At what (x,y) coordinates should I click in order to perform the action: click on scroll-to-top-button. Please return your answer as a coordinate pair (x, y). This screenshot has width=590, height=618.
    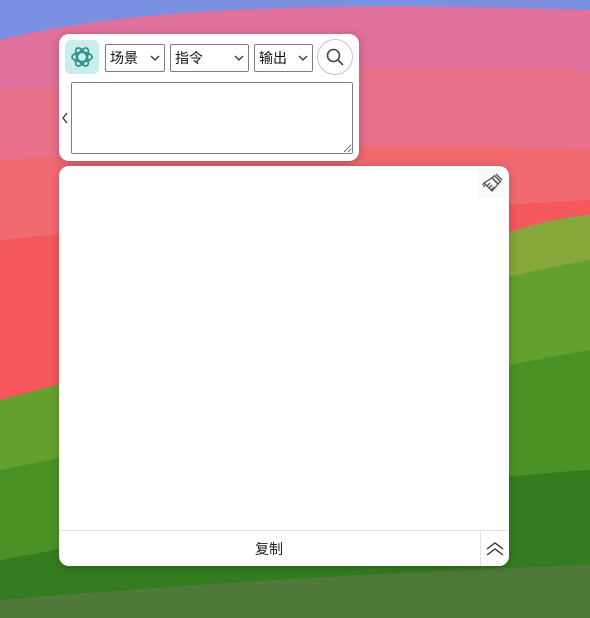
    Looking at the image, I should click on (494, 548).